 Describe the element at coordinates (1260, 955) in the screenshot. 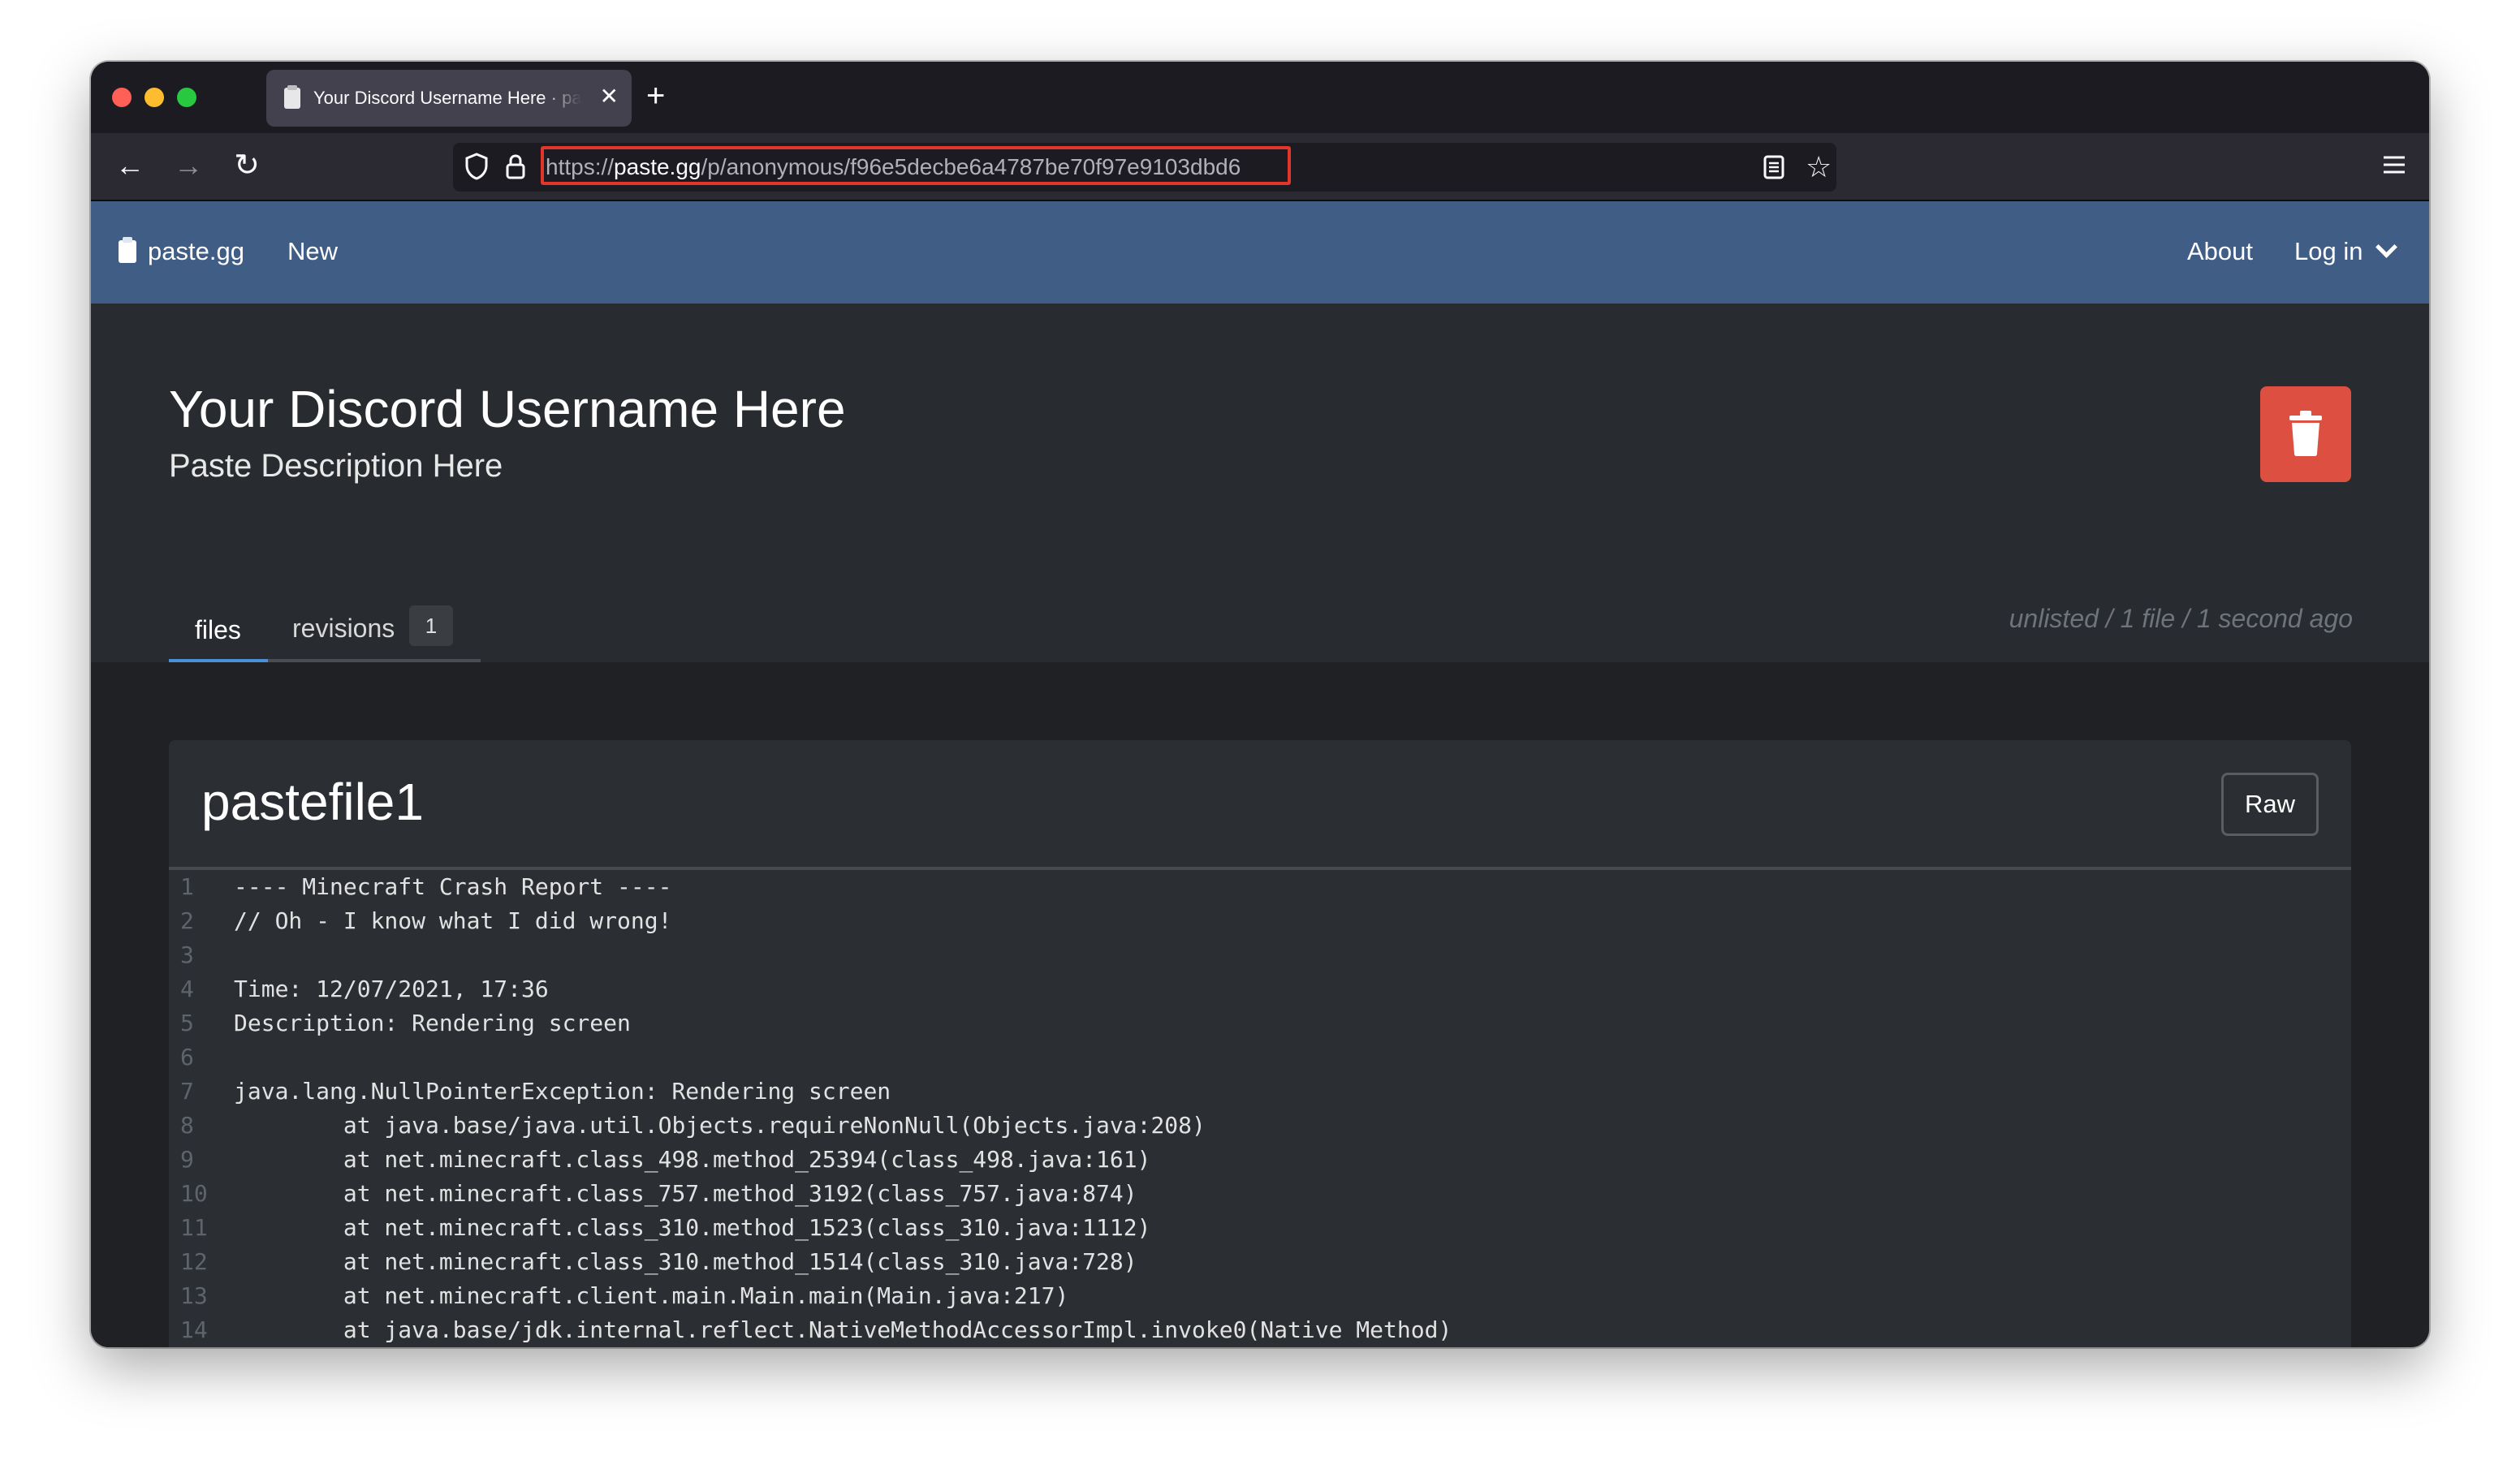

I see `code-line: 3` at that location.